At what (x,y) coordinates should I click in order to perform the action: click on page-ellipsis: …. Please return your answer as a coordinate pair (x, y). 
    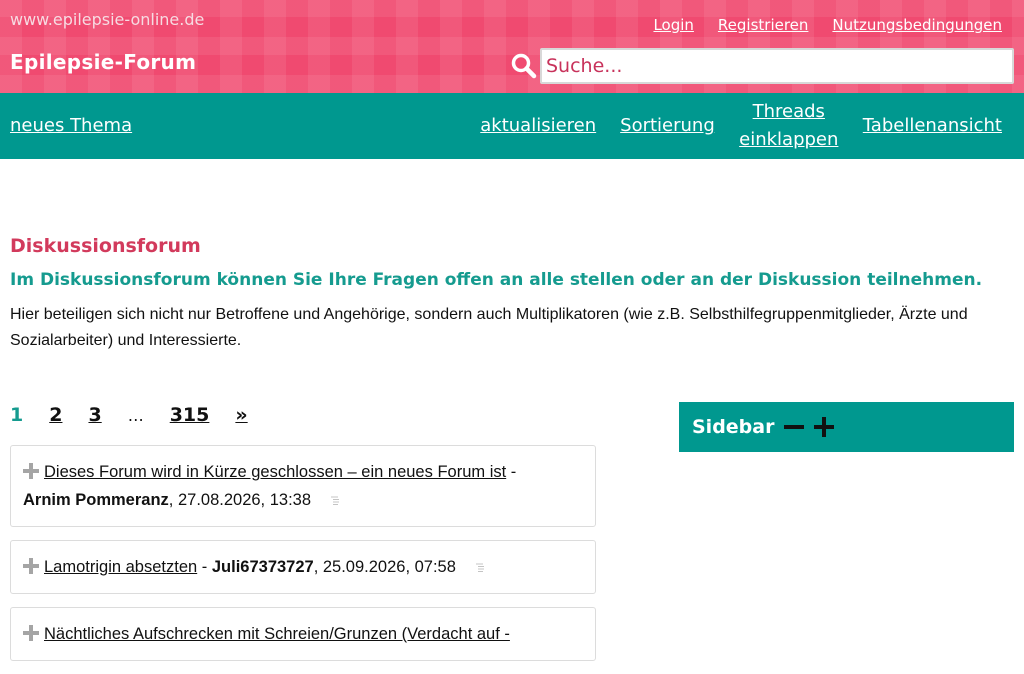
    Looking at the image, I should click on (135, 415).